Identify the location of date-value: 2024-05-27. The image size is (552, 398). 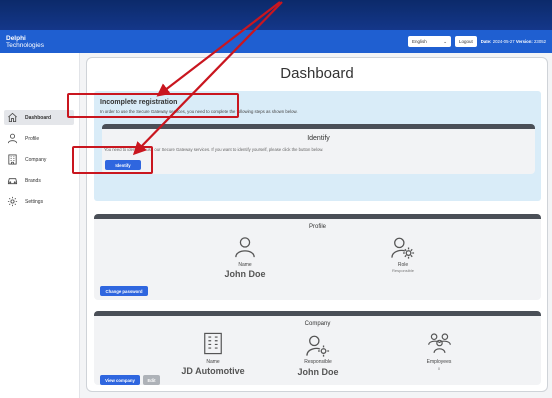
(503, 41).